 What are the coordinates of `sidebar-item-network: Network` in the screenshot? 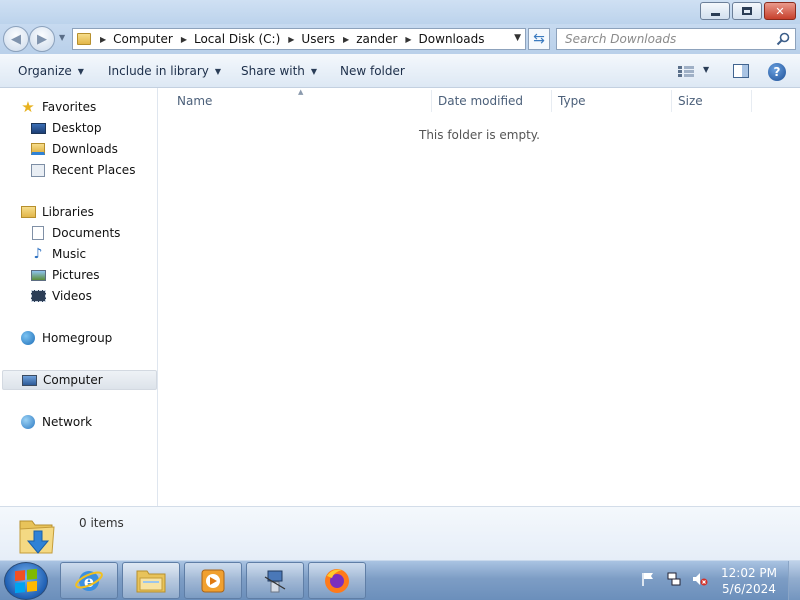 It's located at (56, 422).